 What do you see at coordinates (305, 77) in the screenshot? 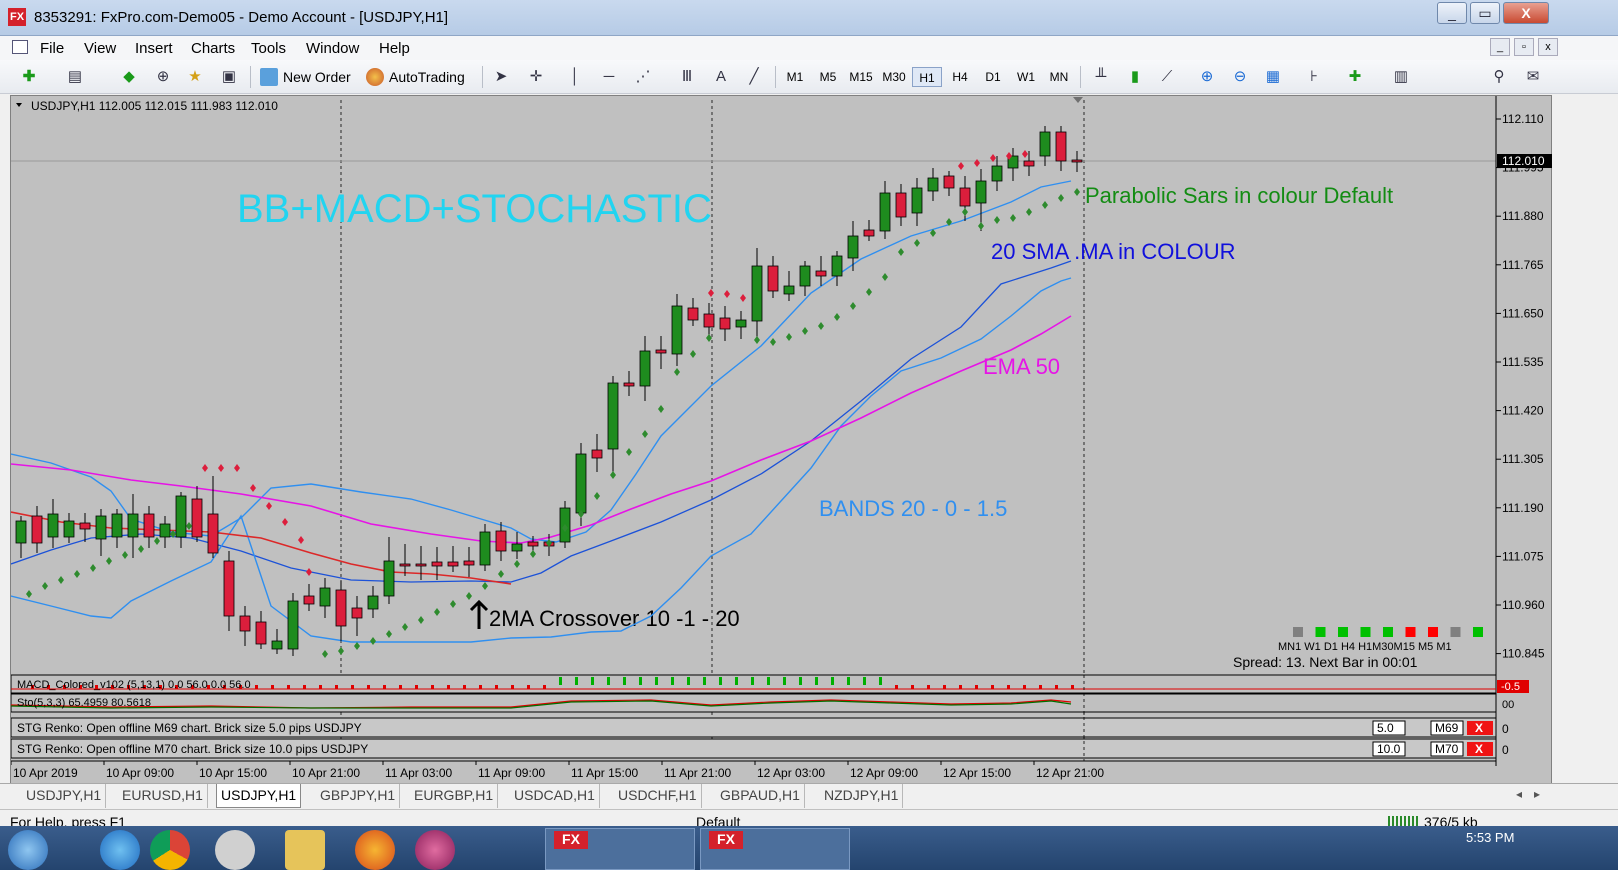
I see `new-order-button: New Order` at bounding box center [305, 77].